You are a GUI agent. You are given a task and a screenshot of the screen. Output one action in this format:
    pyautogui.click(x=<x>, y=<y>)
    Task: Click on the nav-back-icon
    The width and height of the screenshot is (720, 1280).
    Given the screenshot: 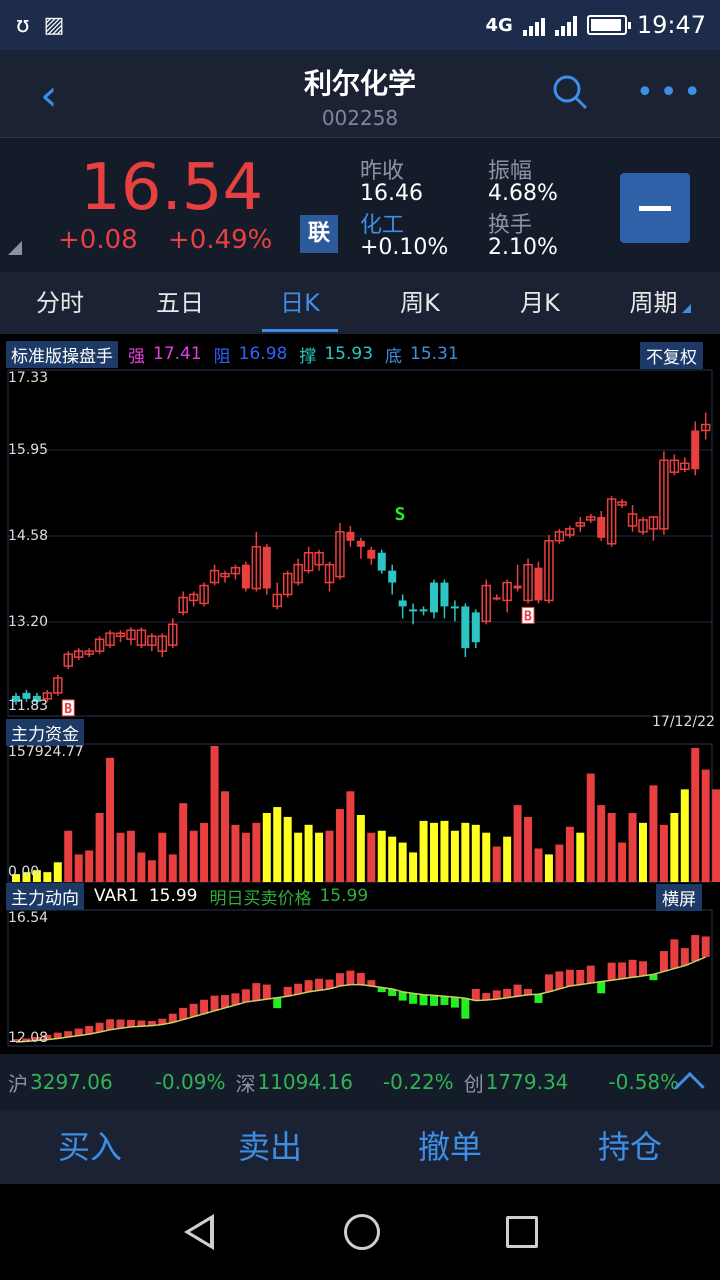 What is the action you would take?
    pyautogui.click(x=199, y=1232)
    